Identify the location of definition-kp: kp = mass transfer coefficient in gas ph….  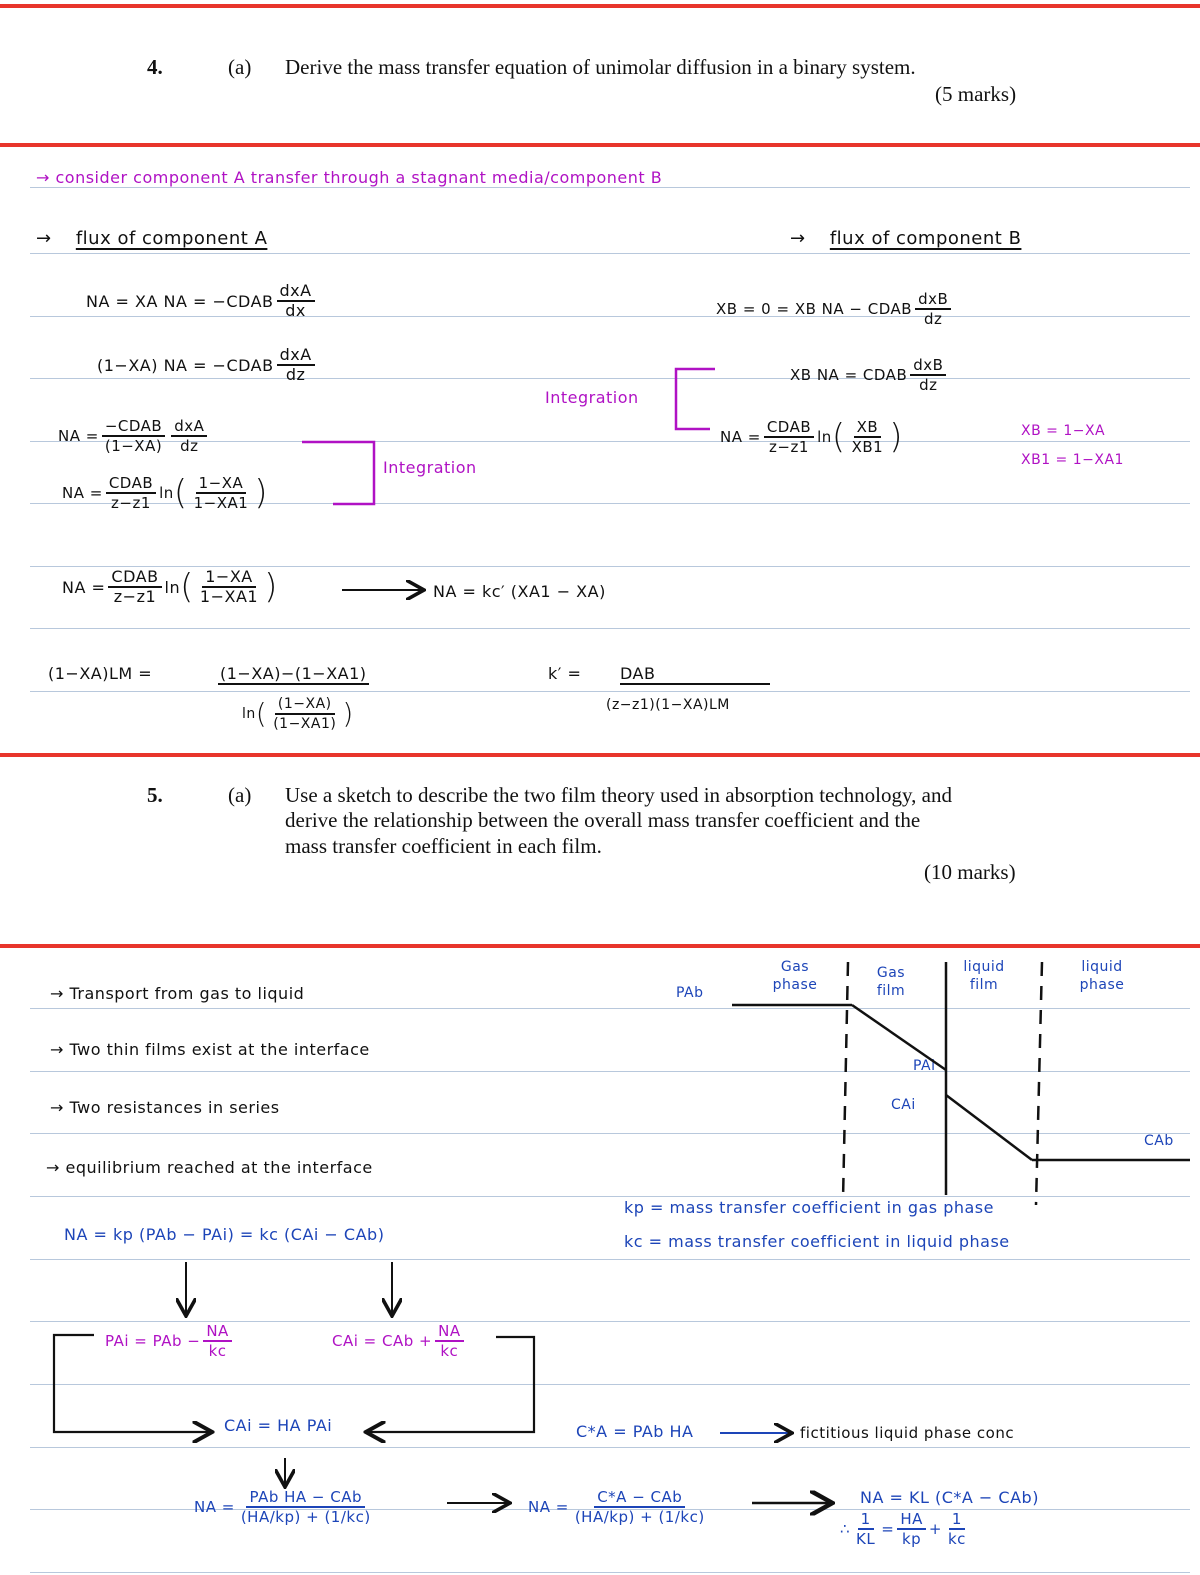
(809, 1207).